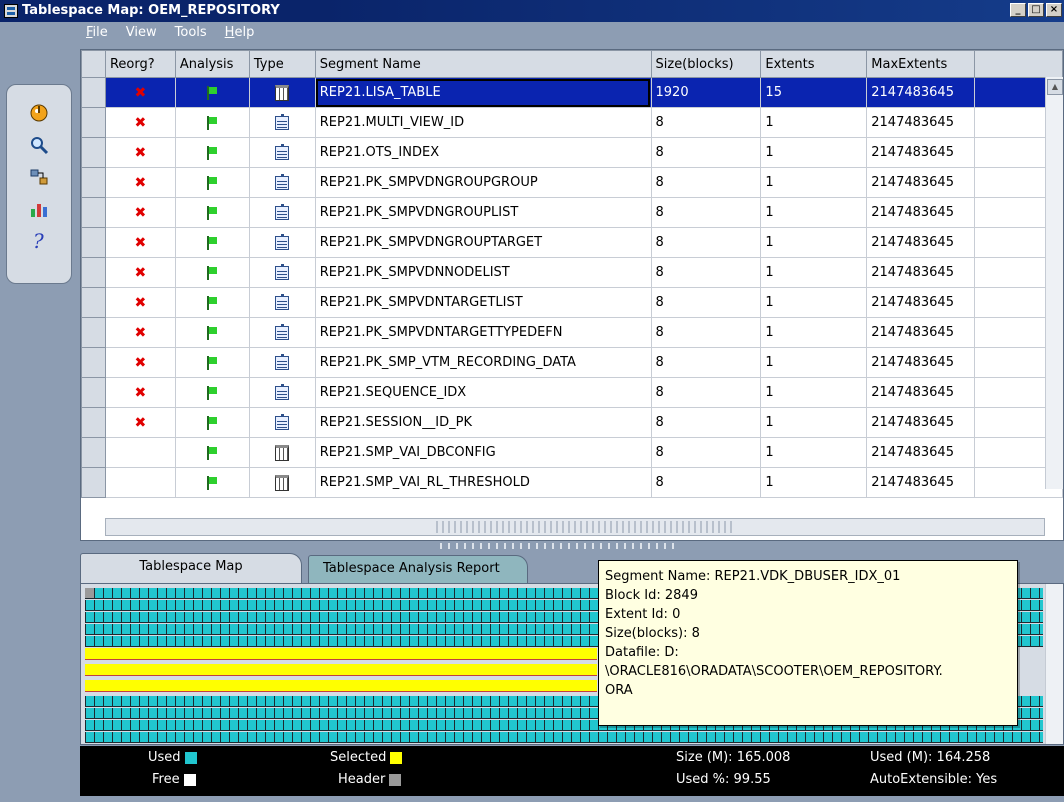 Image resolution: width=1064 pixels, height=802 pixels. Describe the element at coordinates (418, 570) in the screenshot. I see `tab-tablespace-analysis-report: Tablespace Analysis Report` at that location.